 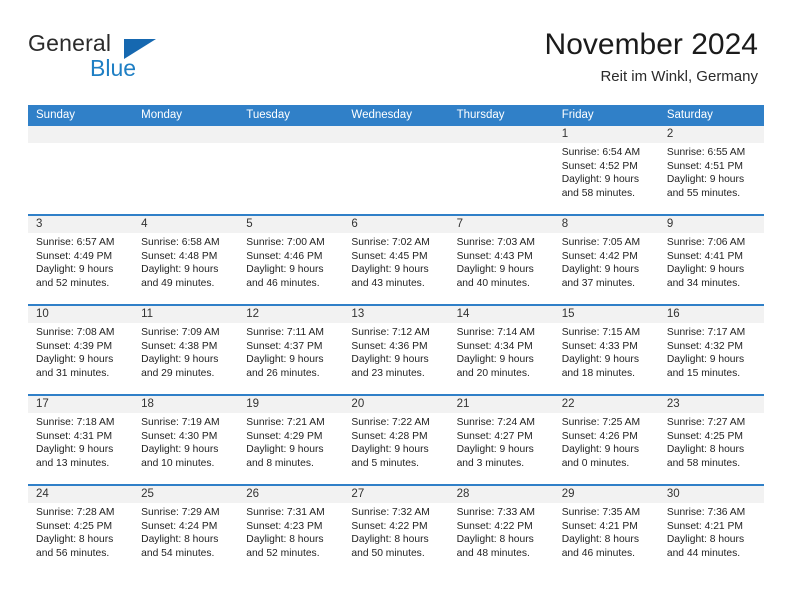 I want to click on weekday-header-friday: Friday, so click(x=577, y=115).